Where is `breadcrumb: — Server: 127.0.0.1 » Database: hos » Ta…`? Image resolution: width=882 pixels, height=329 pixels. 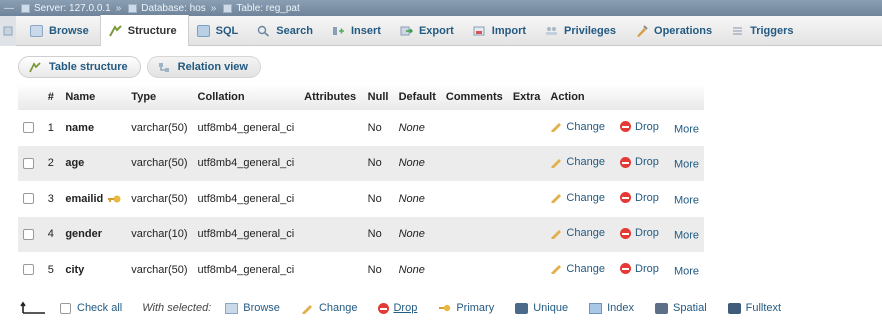 breadcrumb: — Server: 127.0.0.1 » Database: hos » Ta… is located at coordinates (441, 8).